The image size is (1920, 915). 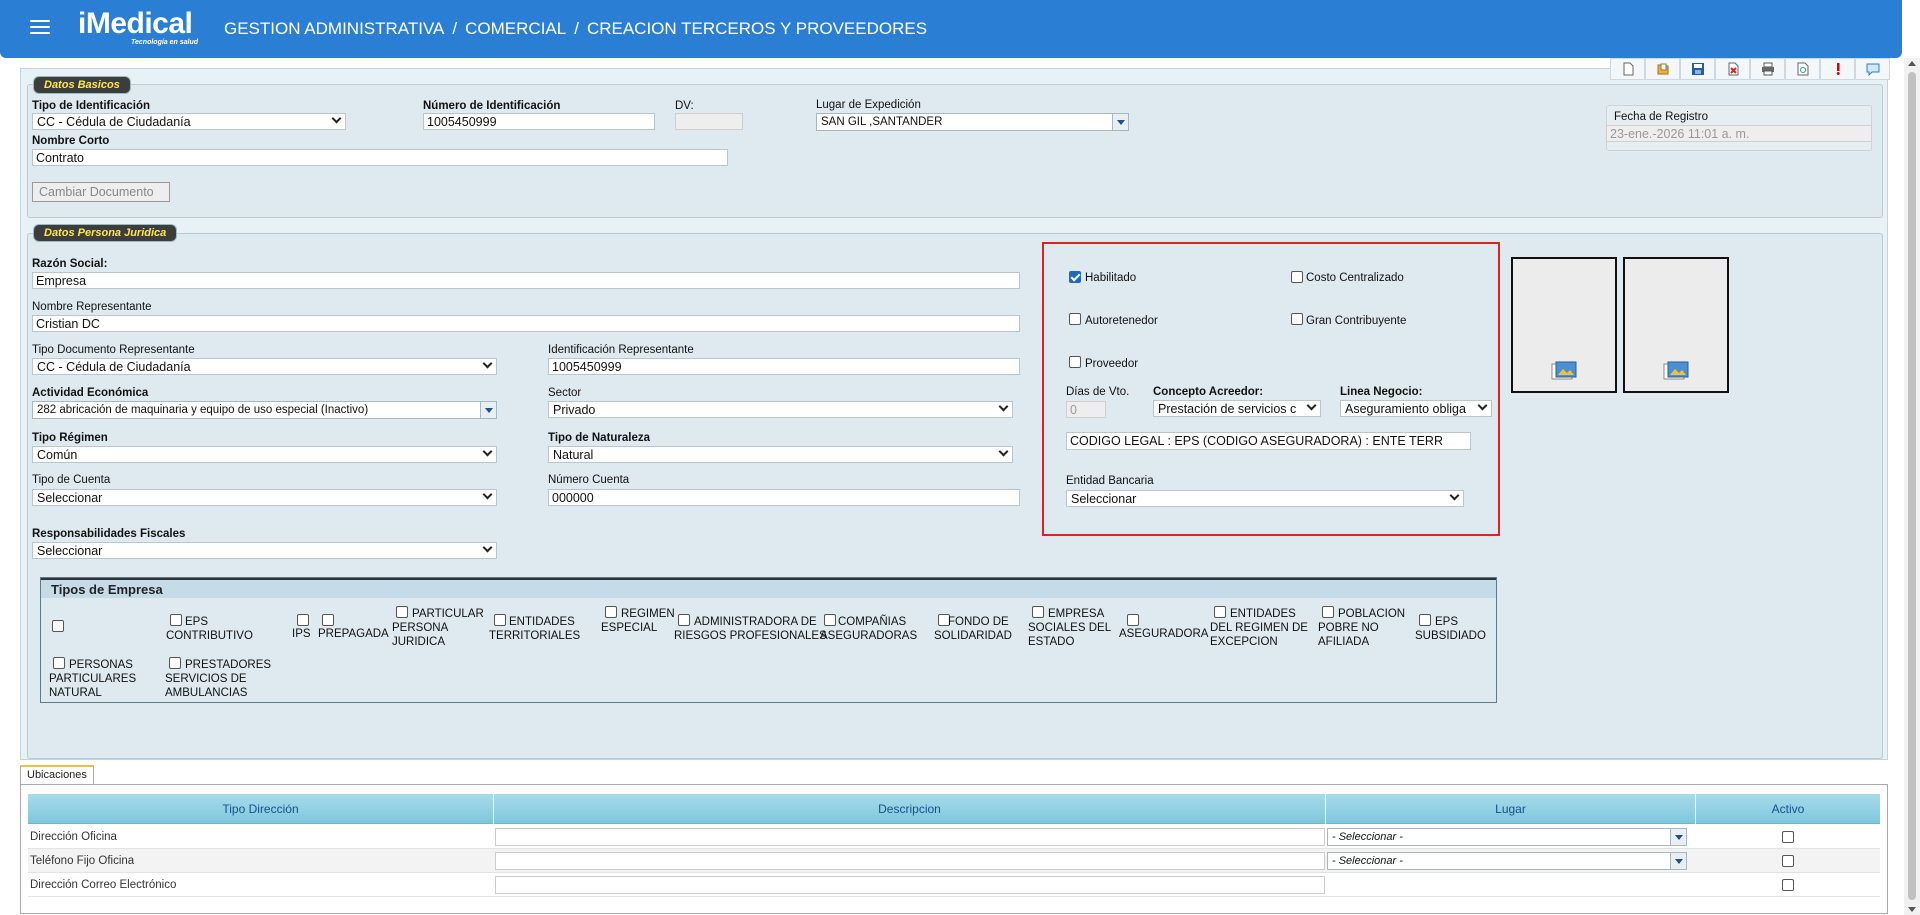 What do you see at coordinates (535, 636) in the screenshot?
I see `tipo-empresa-label: TERRITORIALES` at bounding box center [535, 636].